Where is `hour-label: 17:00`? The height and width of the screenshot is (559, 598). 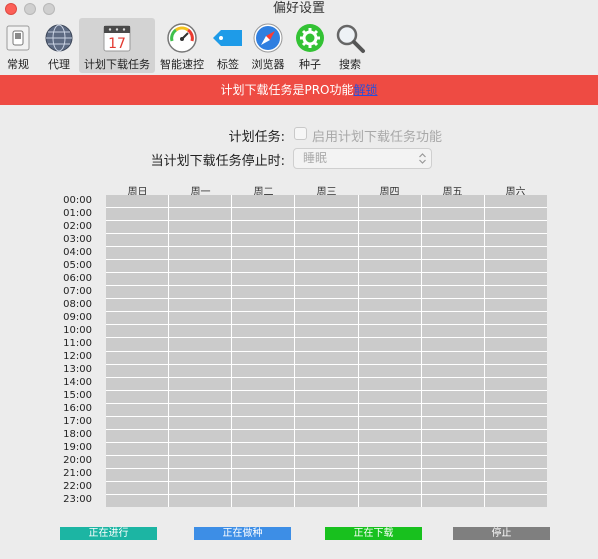 hour-label: 17:00 is located at coordinates (75, 421).